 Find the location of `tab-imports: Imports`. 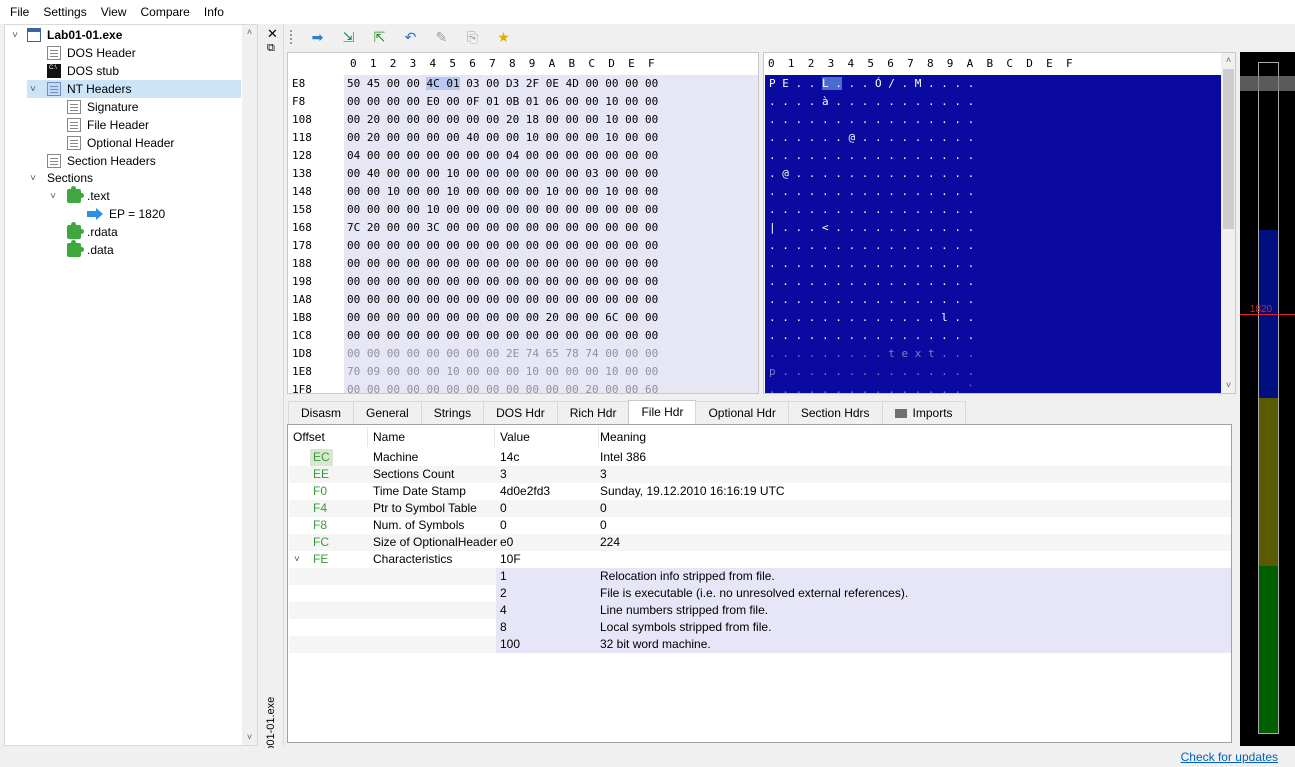

tab-imports: Imports is located at coordinates (923, 412).